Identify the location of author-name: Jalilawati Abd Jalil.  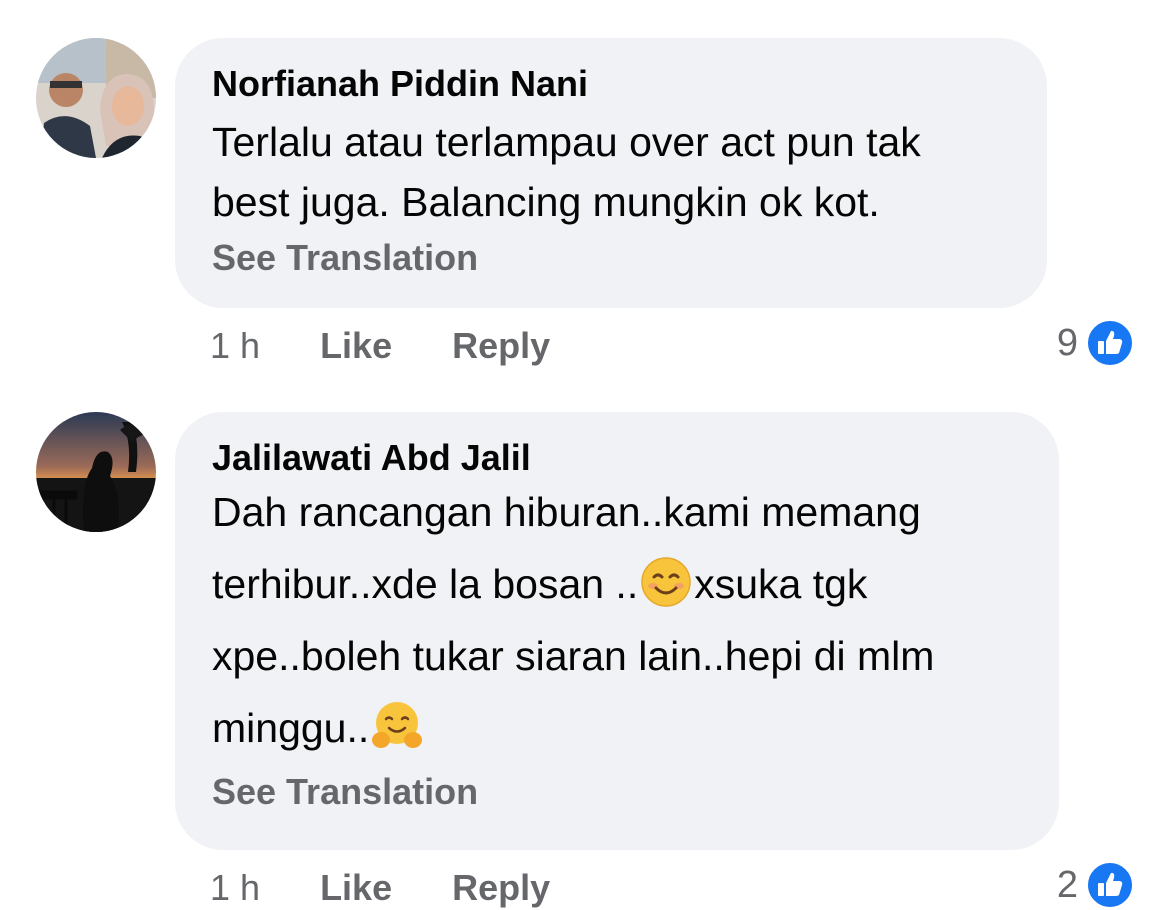
(617, 458).